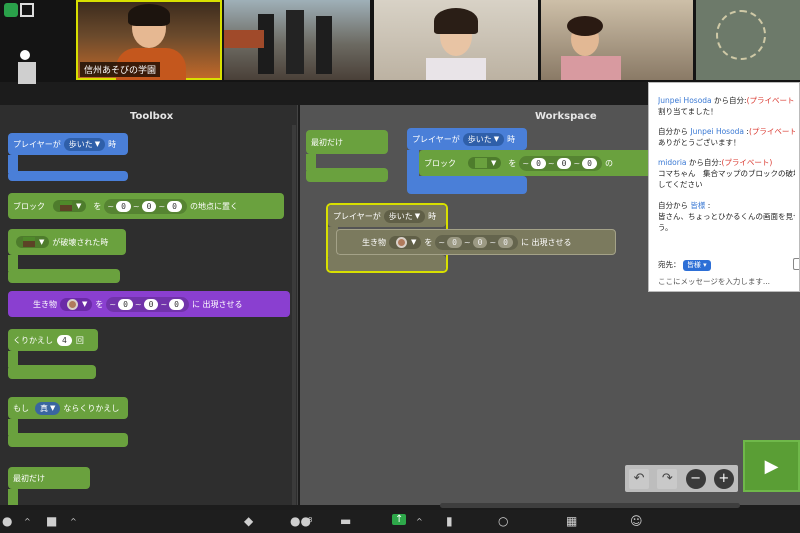  Describe the element at coordinates (66, 206) in the screenshot. I see `grass-block-icon` at that location.